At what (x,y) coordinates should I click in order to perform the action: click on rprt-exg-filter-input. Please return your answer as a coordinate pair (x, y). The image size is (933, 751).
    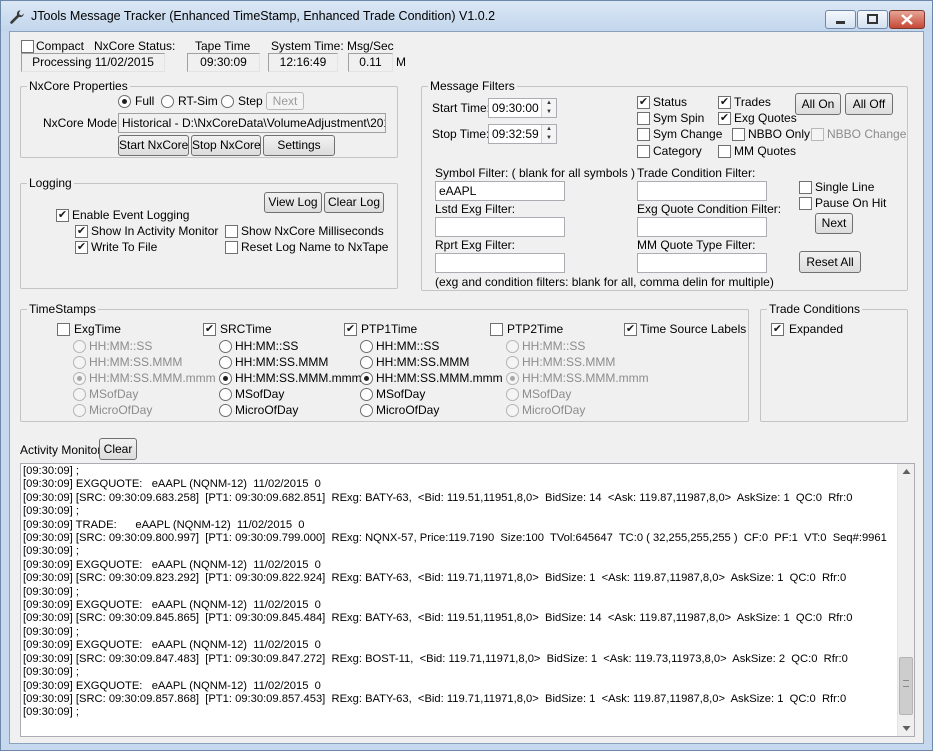
    Looking at the image, I should click on (500, 263).